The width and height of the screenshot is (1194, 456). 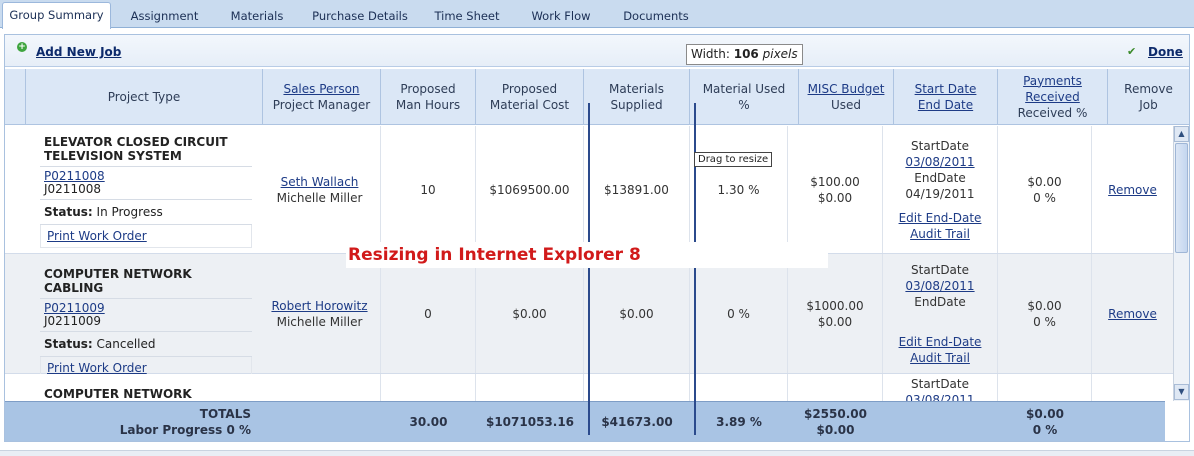 I want to click on total-material-used: 3.89 %, so click(x=739, y=422).